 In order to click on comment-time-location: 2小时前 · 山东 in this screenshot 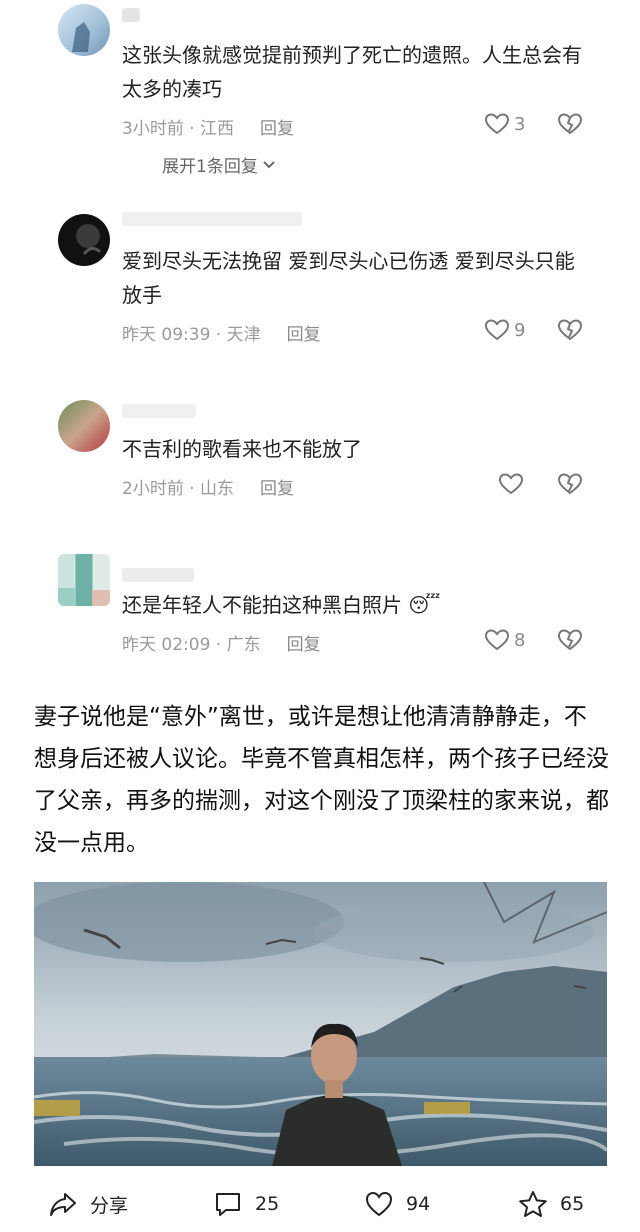, I will do `click(178, 489)`.